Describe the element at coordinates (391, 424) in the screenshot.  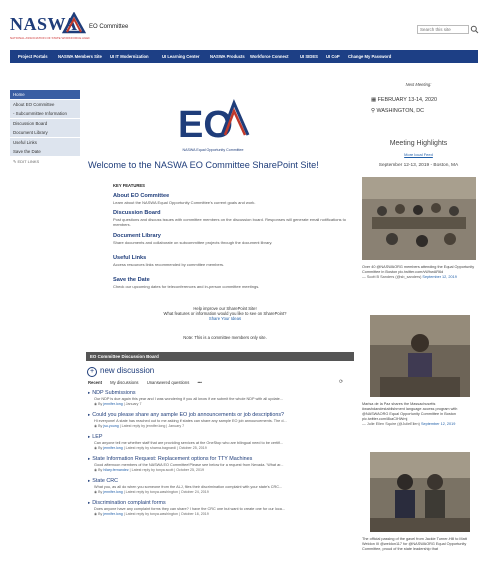
I see `caption-author: — Julie Ellen Squire (@JulieEllen)` at that location.